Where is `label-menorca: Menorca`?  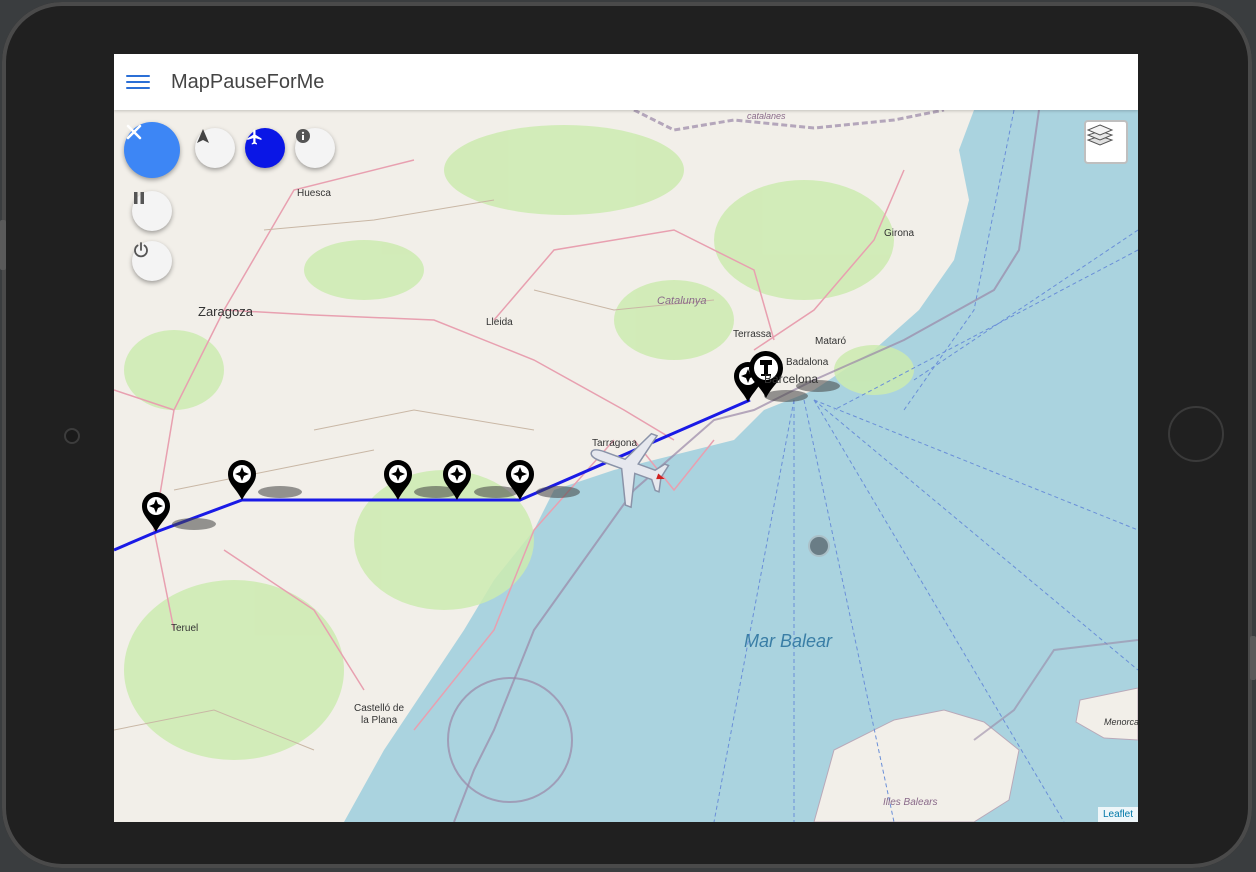
label-menorca: Menorca is located at coordinates (1121, 722).